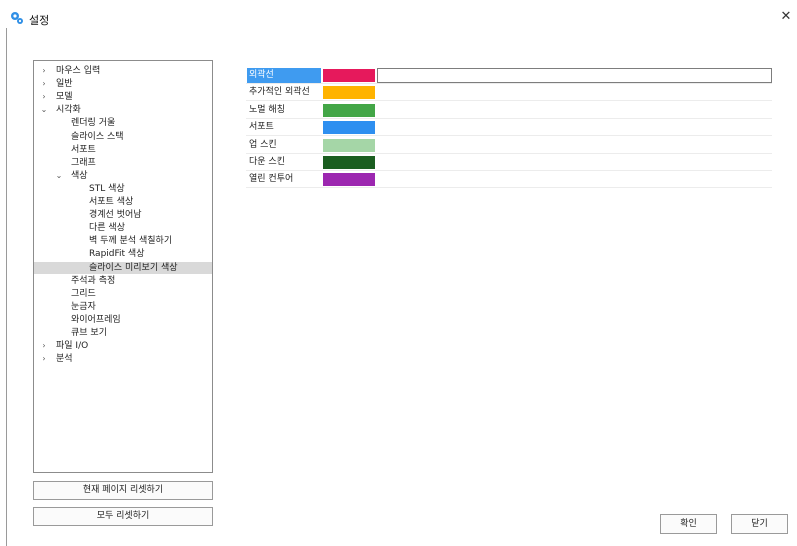  Describe the element at coordinates (123, 490) in the screenshot. I see `reset-page-button: 현재 페이지 리셋하기` at that location.